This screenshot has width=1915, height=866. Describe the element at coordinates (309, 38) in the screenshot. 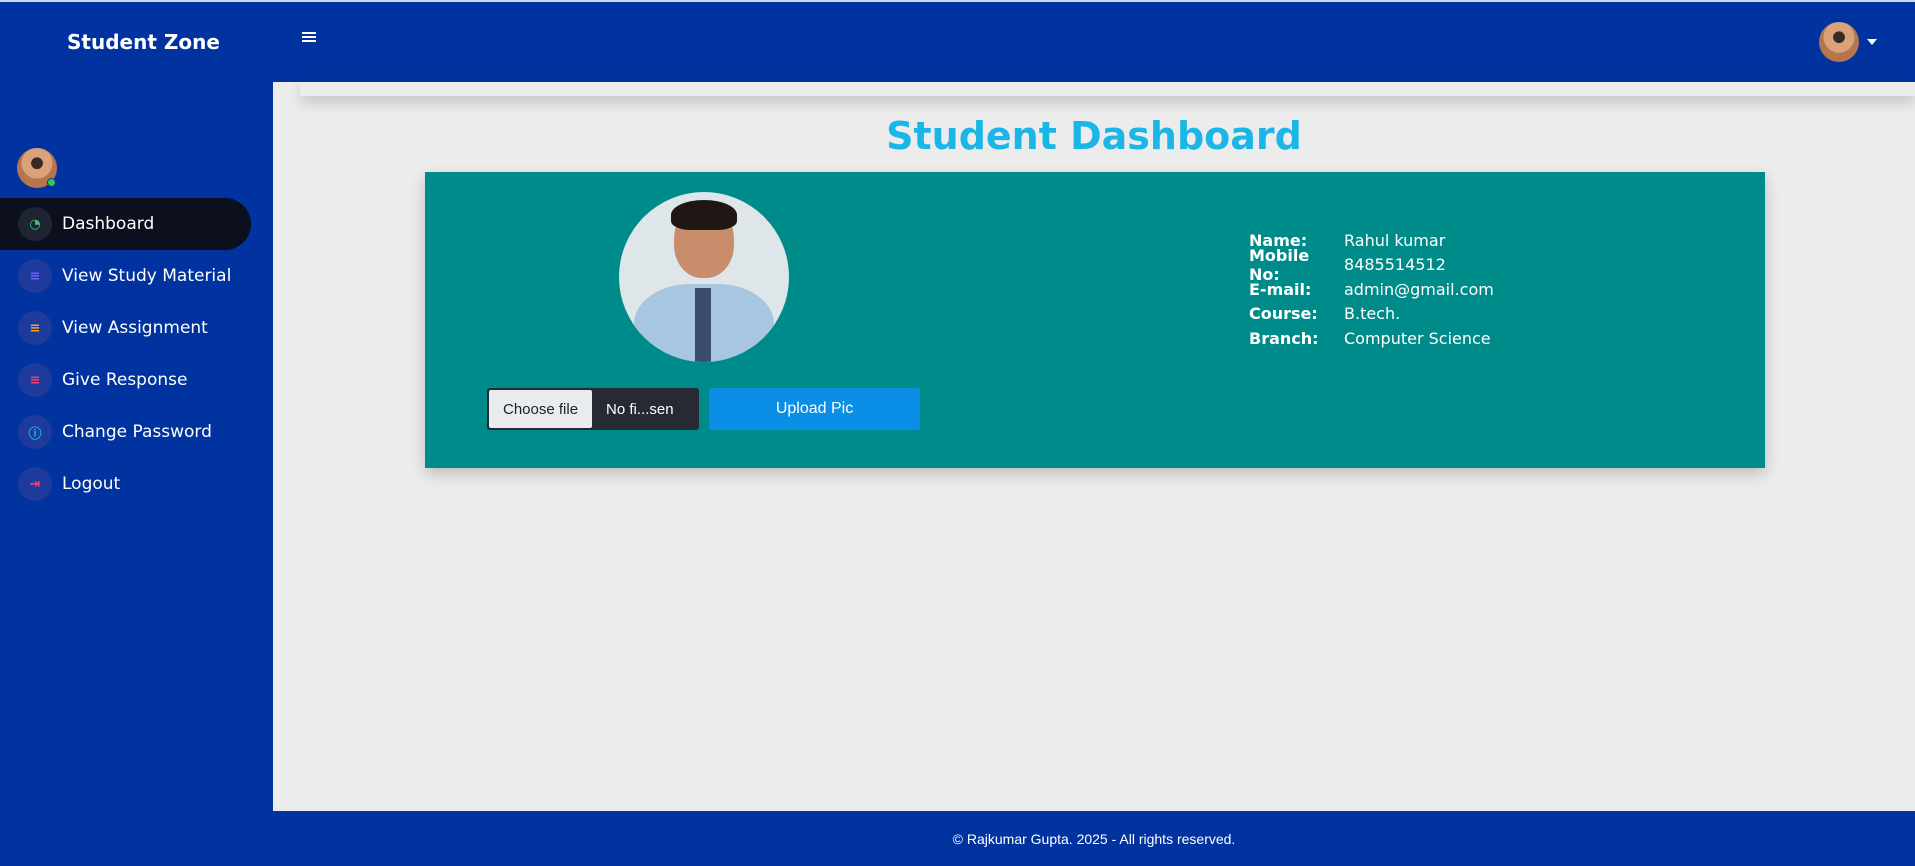

I see `hamburger-icon` at that location.